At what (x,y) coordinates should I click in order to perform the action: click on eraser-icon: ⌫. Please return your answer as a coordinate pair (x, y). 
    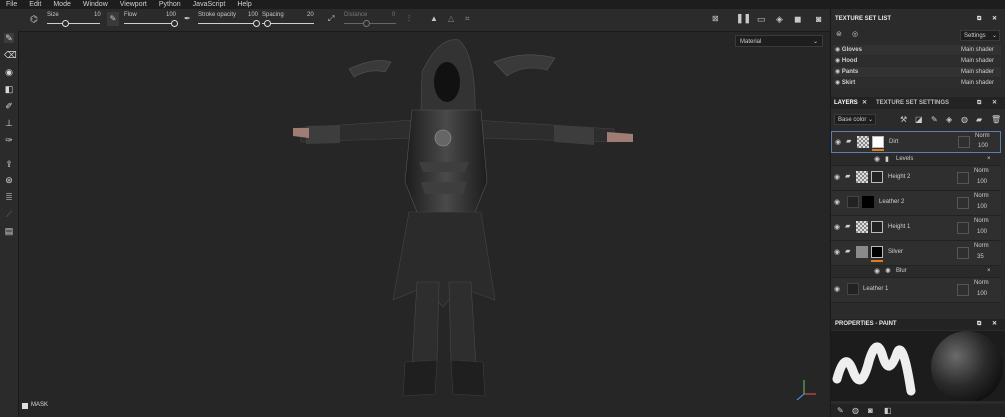
    Looking at the image, I should click on (10, 55).